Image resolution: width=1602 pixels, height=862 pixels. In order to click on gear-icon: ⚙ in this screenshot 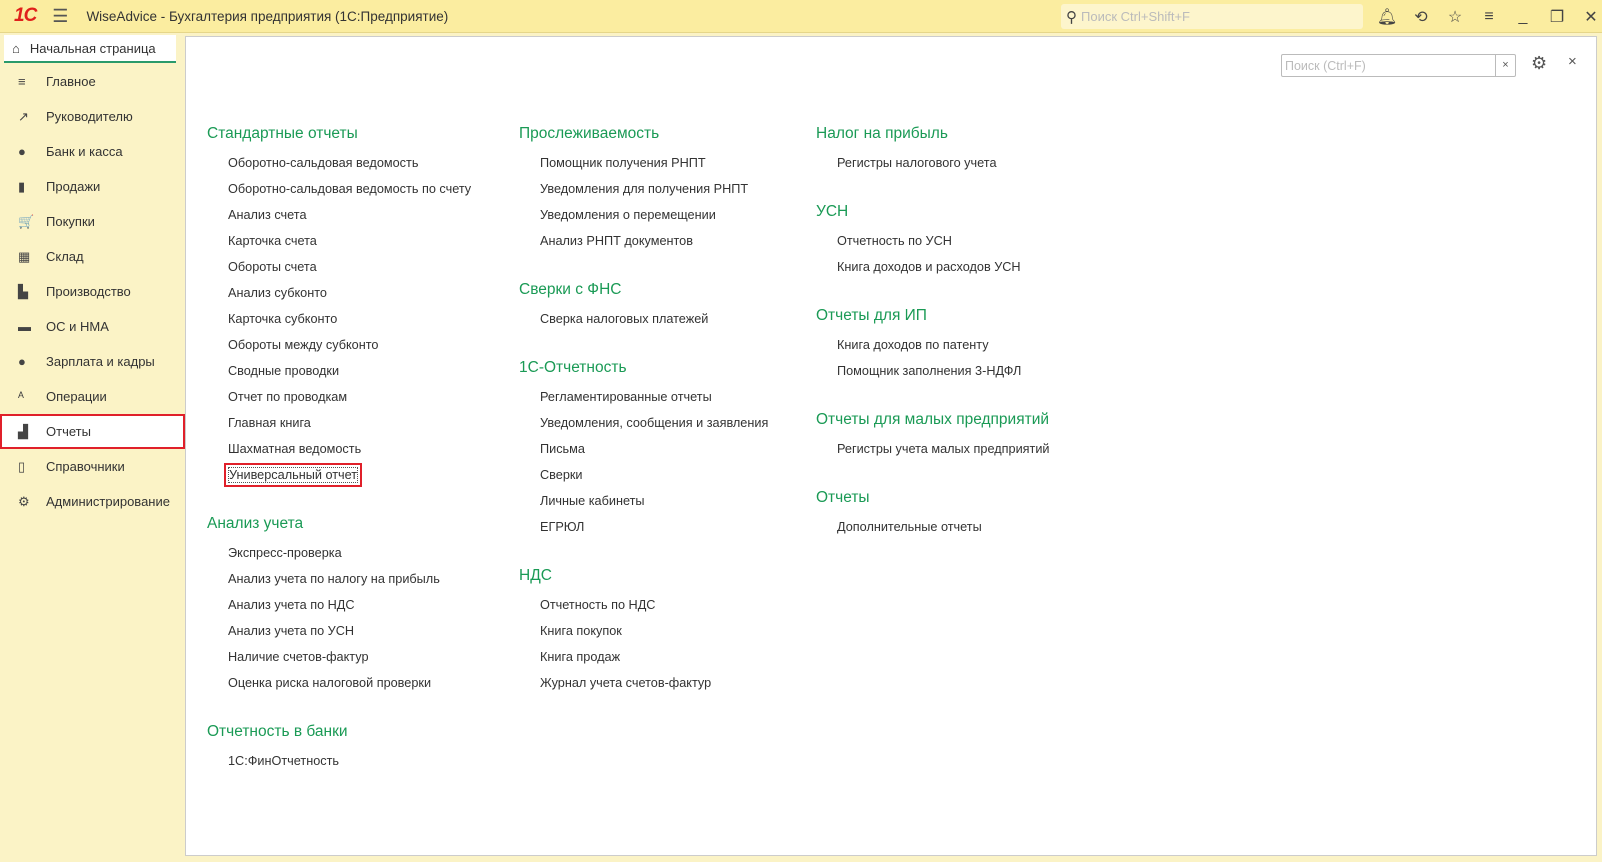, I will do `click(1539, 63)`.